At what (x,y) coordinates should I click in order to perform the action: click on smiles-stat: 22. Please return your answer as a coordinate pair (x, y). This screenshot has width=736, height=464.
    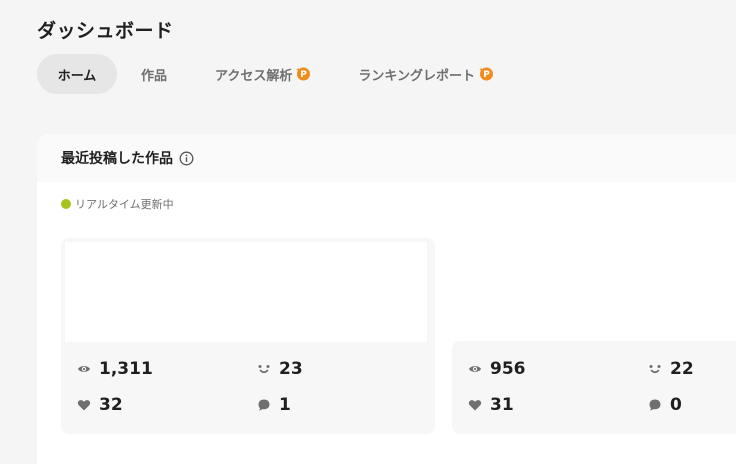
    Looking at the image, I should click on (671, 369).